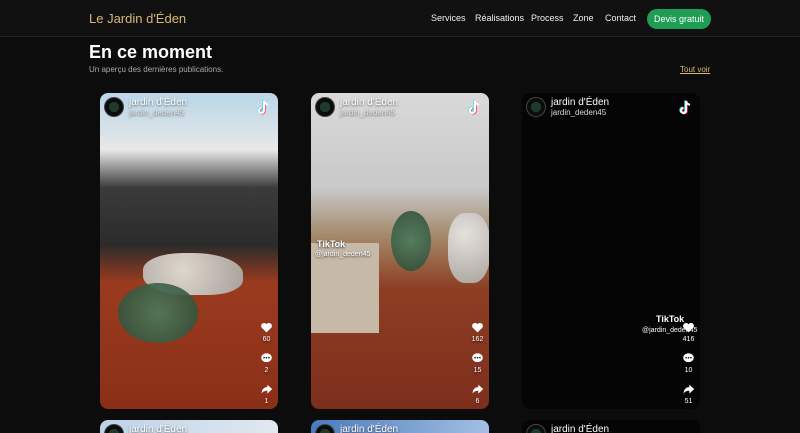 This screenshot has height=433, width=800. I want to click on share-metric: 51, so click(688, 394).